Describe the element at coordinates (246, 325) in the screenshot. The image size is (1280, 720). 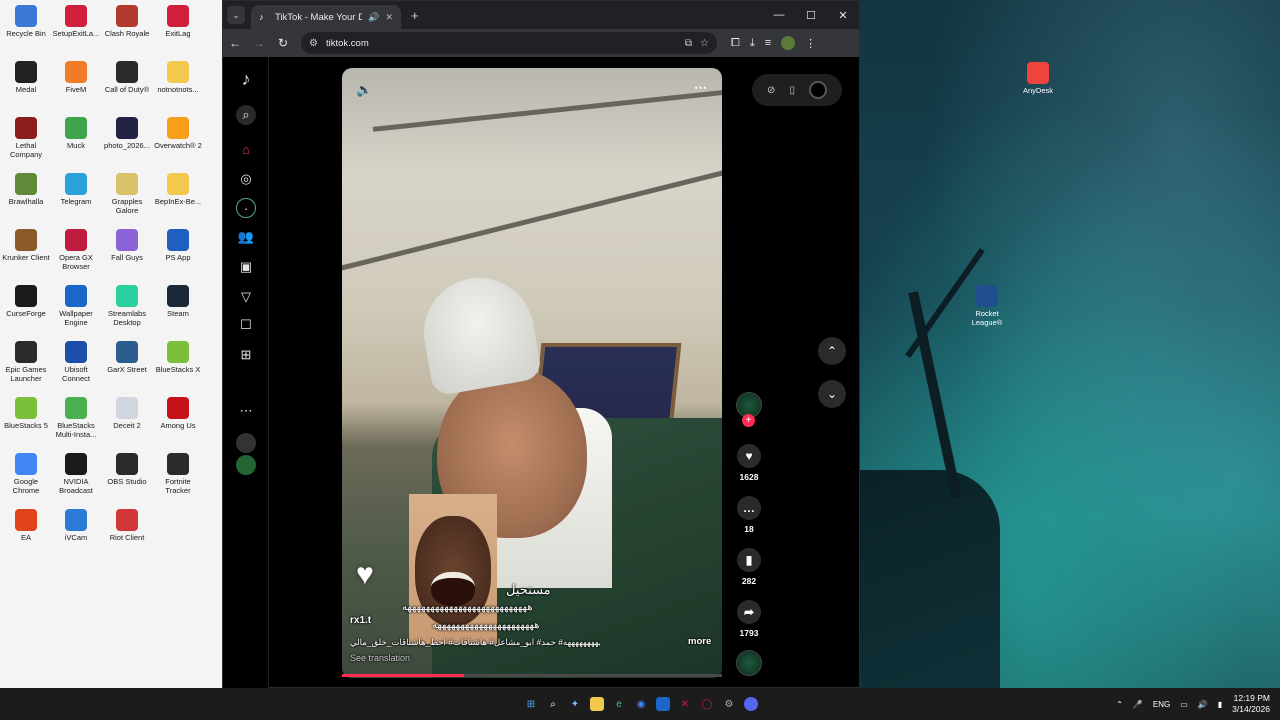
I see `activity-icon: ☐` at that location.